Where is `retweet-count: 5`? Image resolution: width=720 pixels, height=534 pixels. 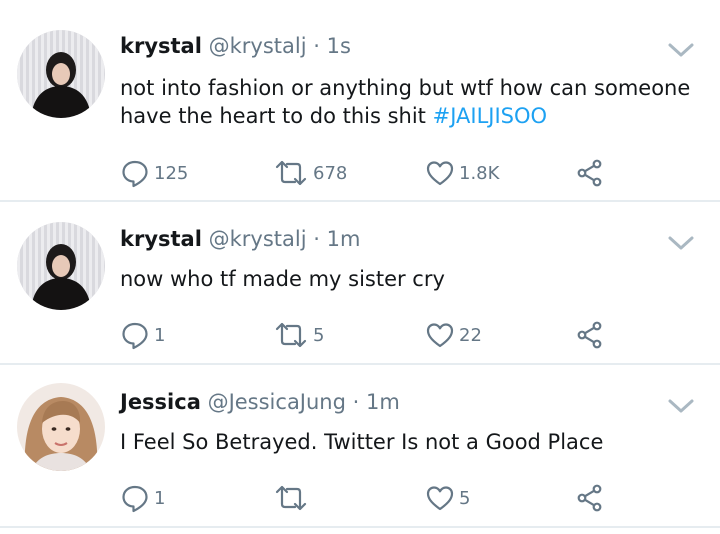
retweet-count: 5 is located at coordinates (319, 335).